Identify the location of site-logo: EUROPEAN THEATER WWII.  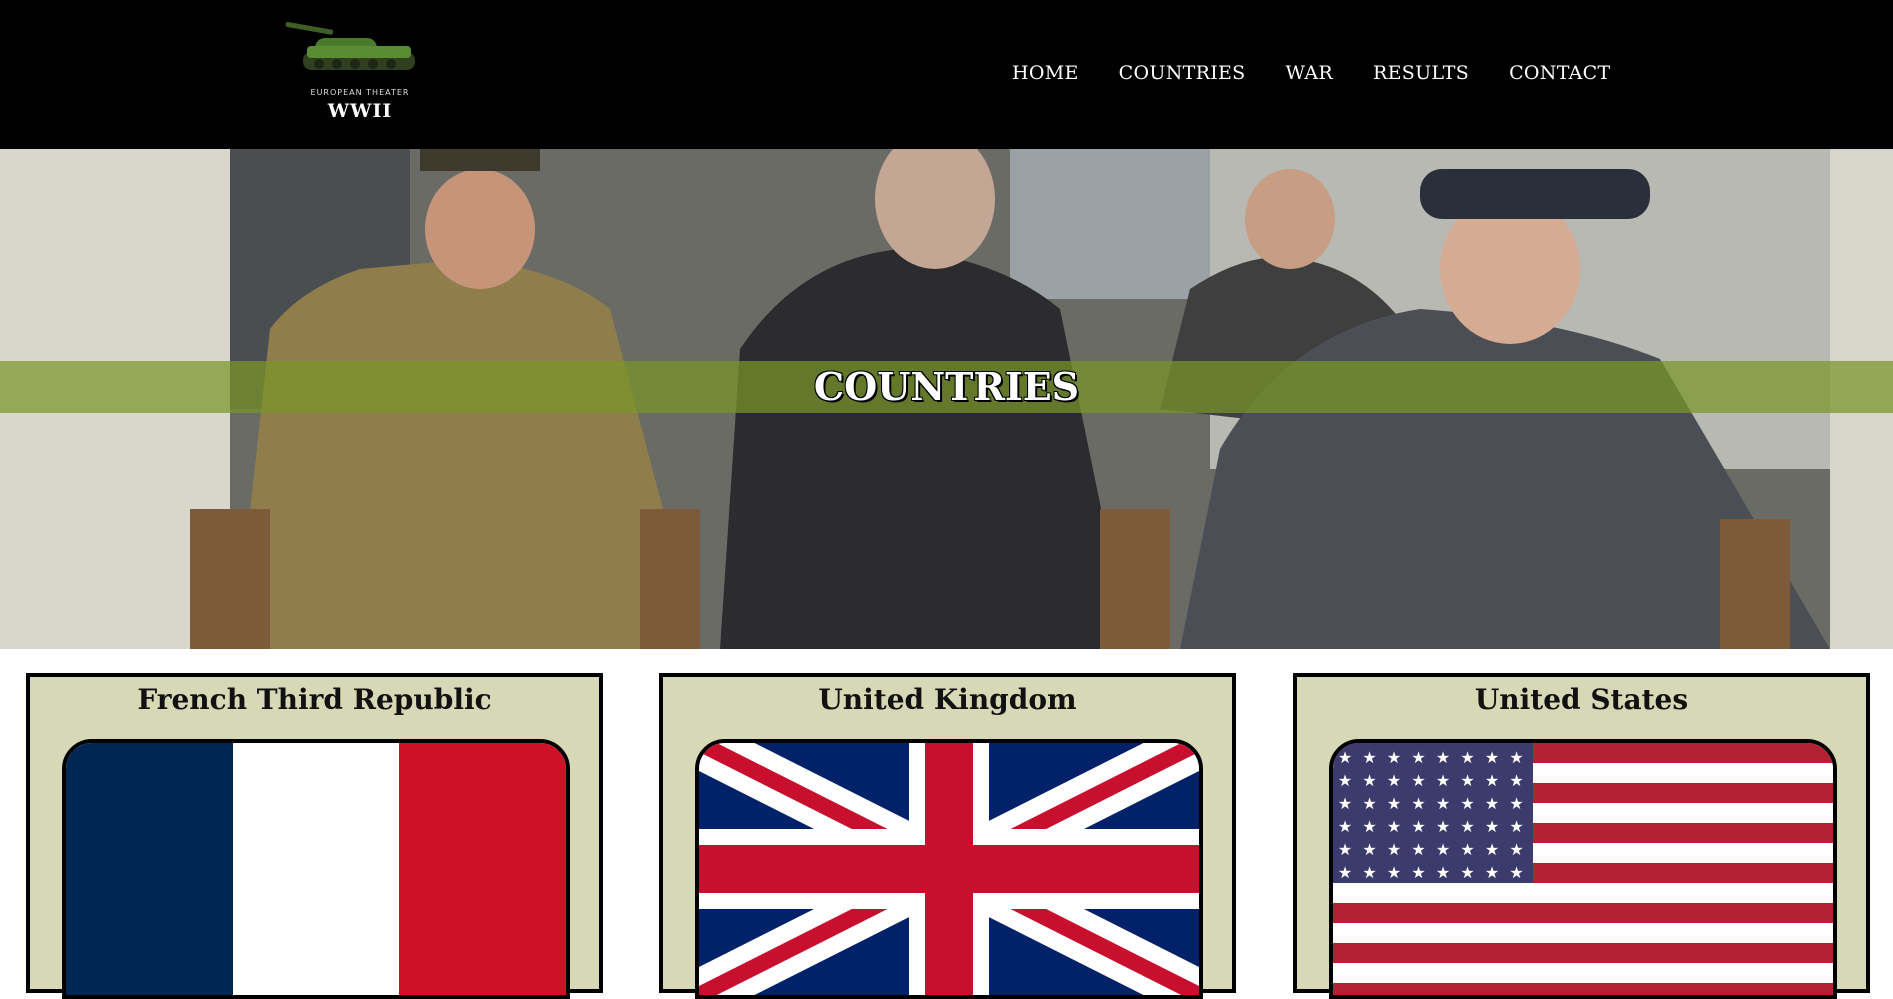
(360, 75).